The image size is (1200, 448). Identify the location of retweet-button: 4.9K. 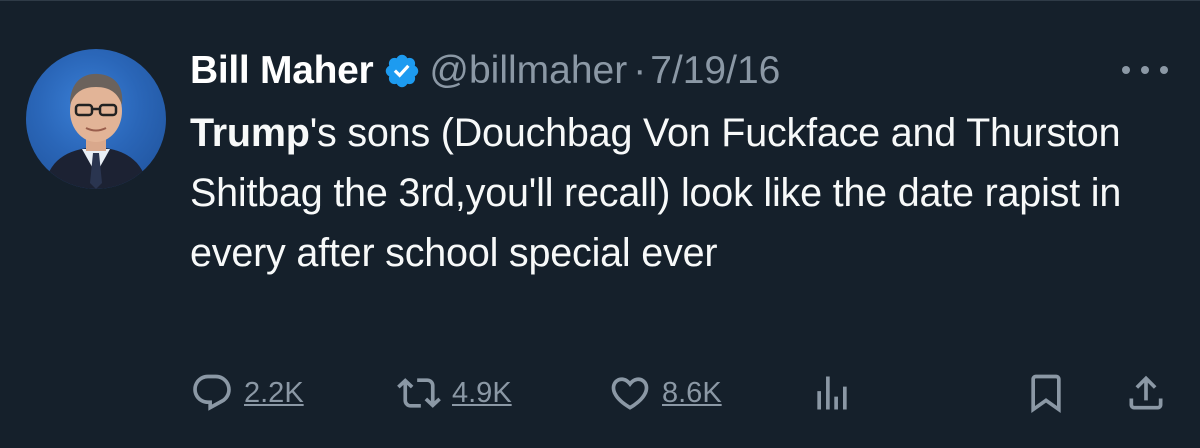
(454, 393).